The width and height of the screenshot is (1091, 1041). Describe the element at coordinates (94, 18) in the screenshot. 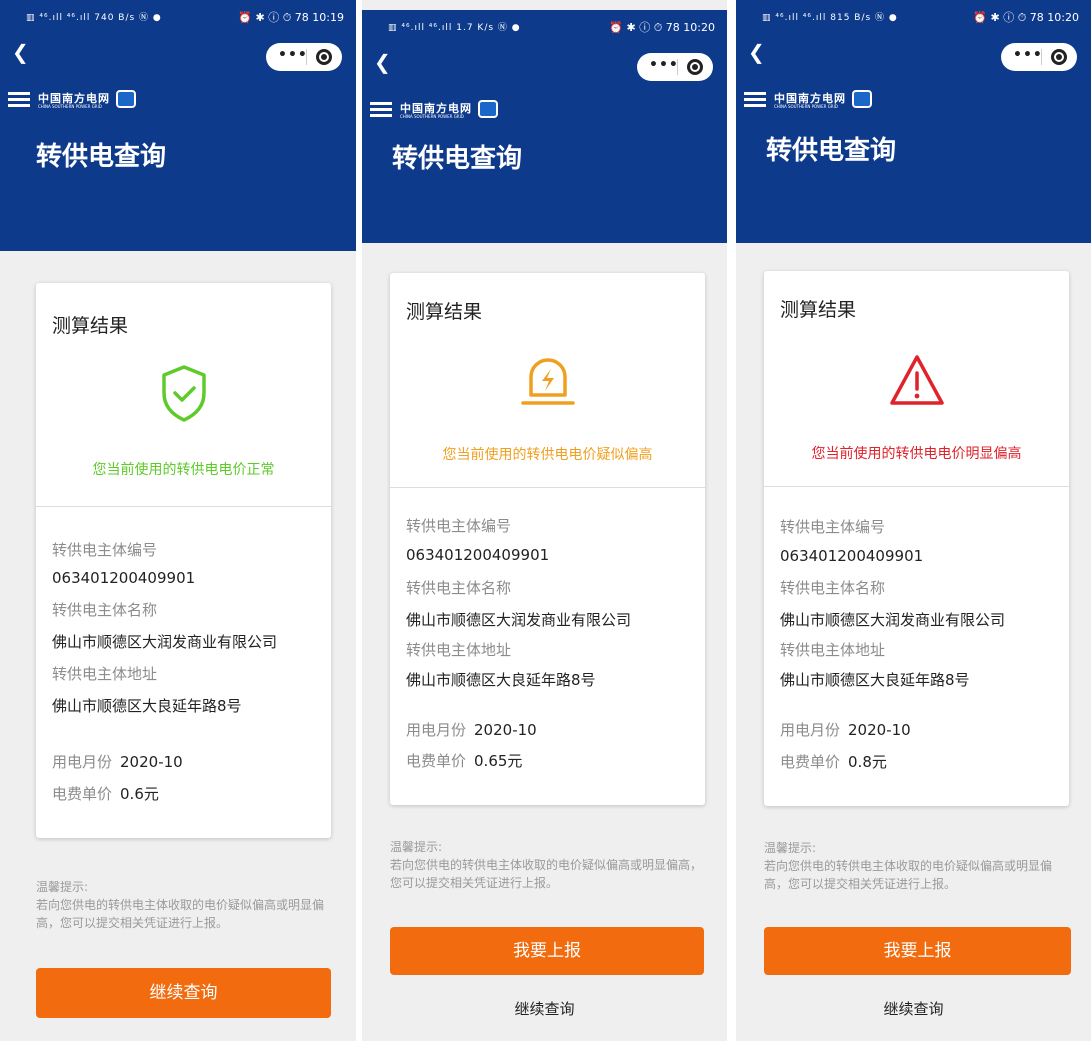

I see `status-left: ▥ ⁴⁶.ıll ⁴⁶.ıll 740 B/s Ⓝ ●` at that location.